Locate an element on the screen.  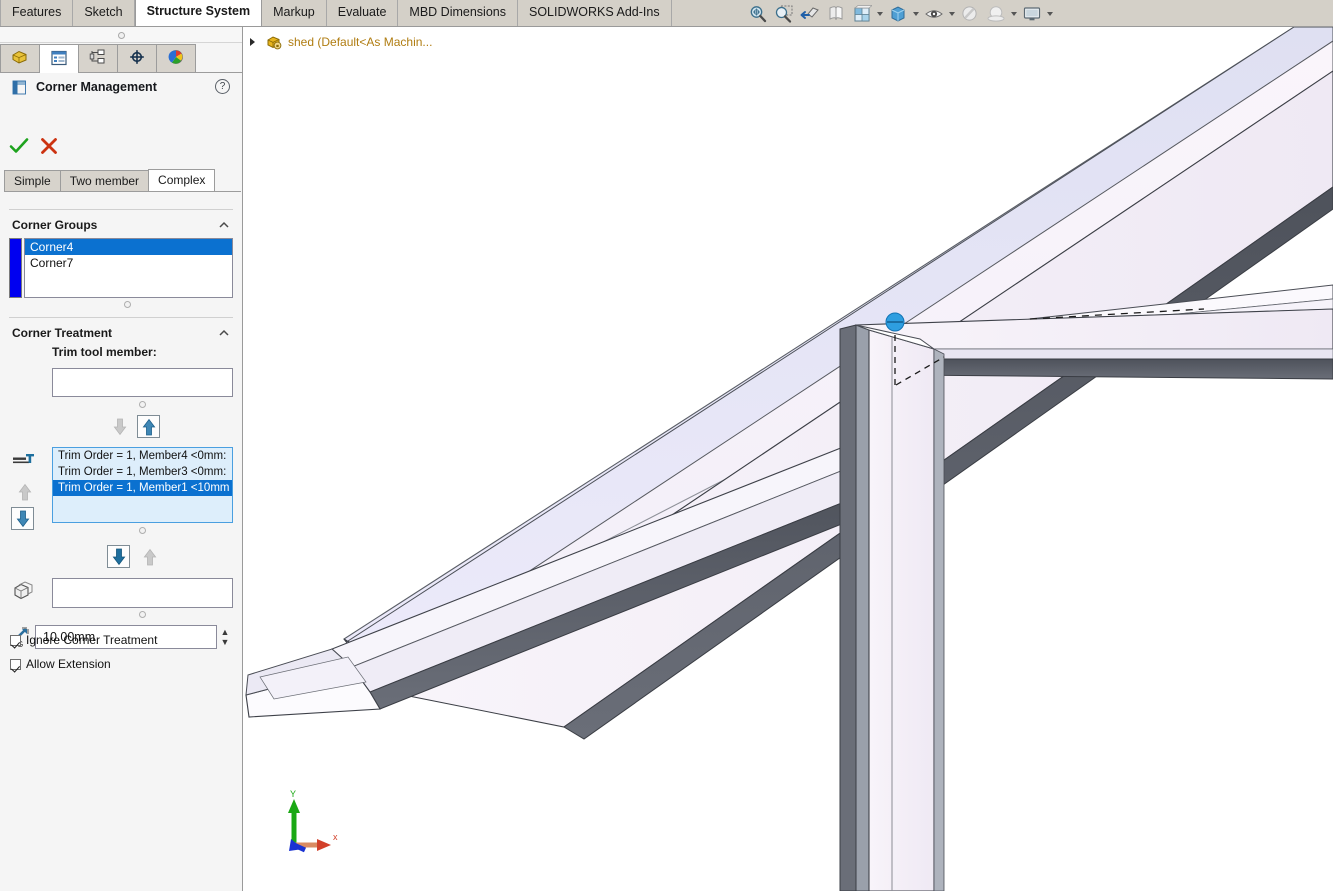
ribbon-tab-mbd-dimensions: MBD Dimensions is located at coordinates (458, 13).